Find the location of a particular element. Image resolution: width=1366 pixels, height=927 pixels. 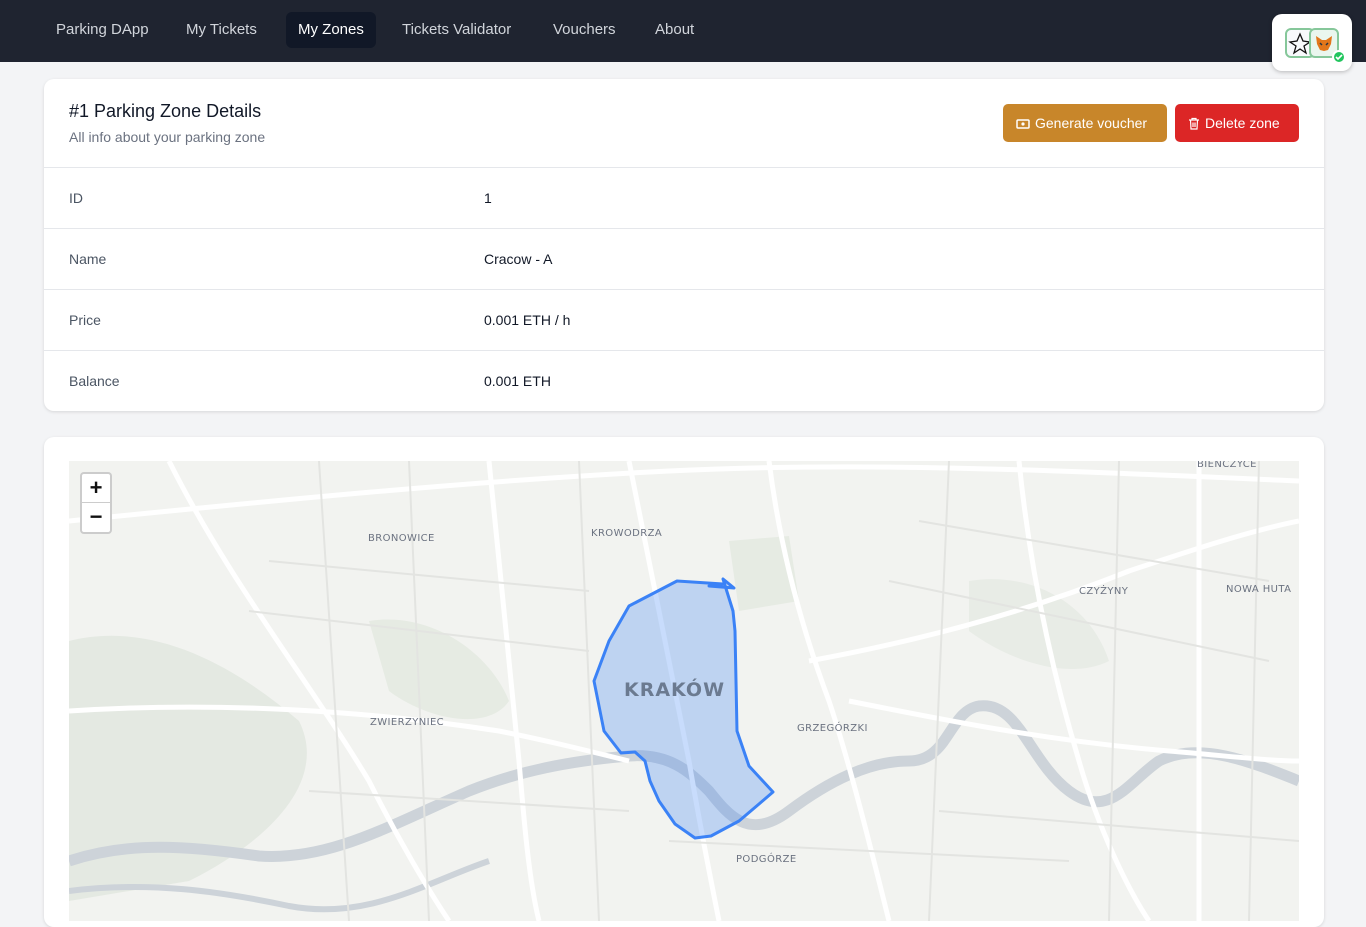

generate-voucher-button: Generate voucher is located at coordinates (1085, 123).